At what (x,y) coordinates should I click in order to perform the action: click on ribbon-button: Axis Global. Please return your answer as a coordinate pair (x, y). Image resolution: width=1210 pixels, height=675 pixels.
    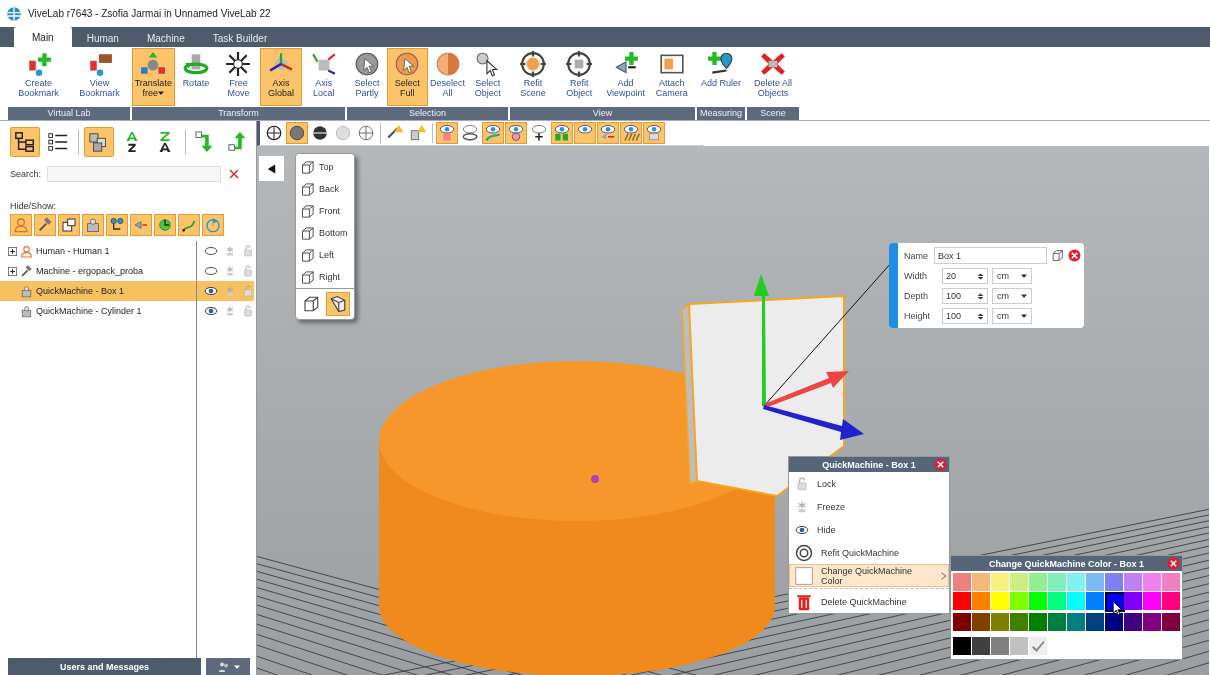
    Looking at the image, I should click on (281, 77).